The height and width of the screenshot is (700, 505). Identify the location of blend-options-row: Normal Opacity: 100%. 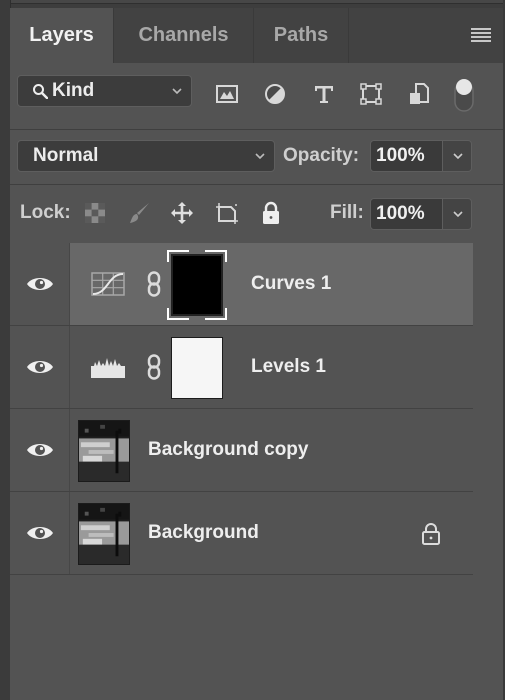
(256, 157).